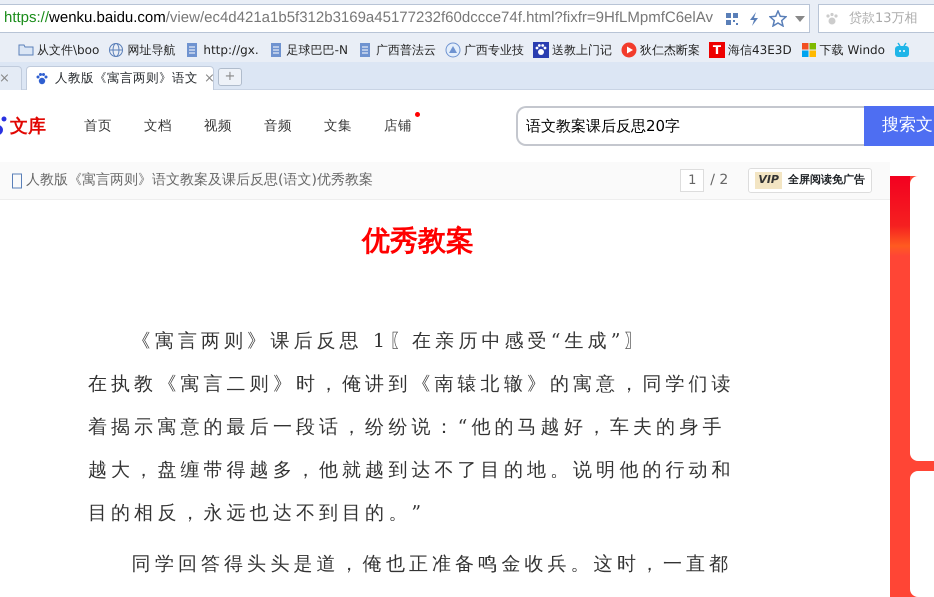 The image size is (934, 597). What do you see at coordinates (17, 180) in the screenshot?
I see `document-icon` at bounding box center [17, 180].